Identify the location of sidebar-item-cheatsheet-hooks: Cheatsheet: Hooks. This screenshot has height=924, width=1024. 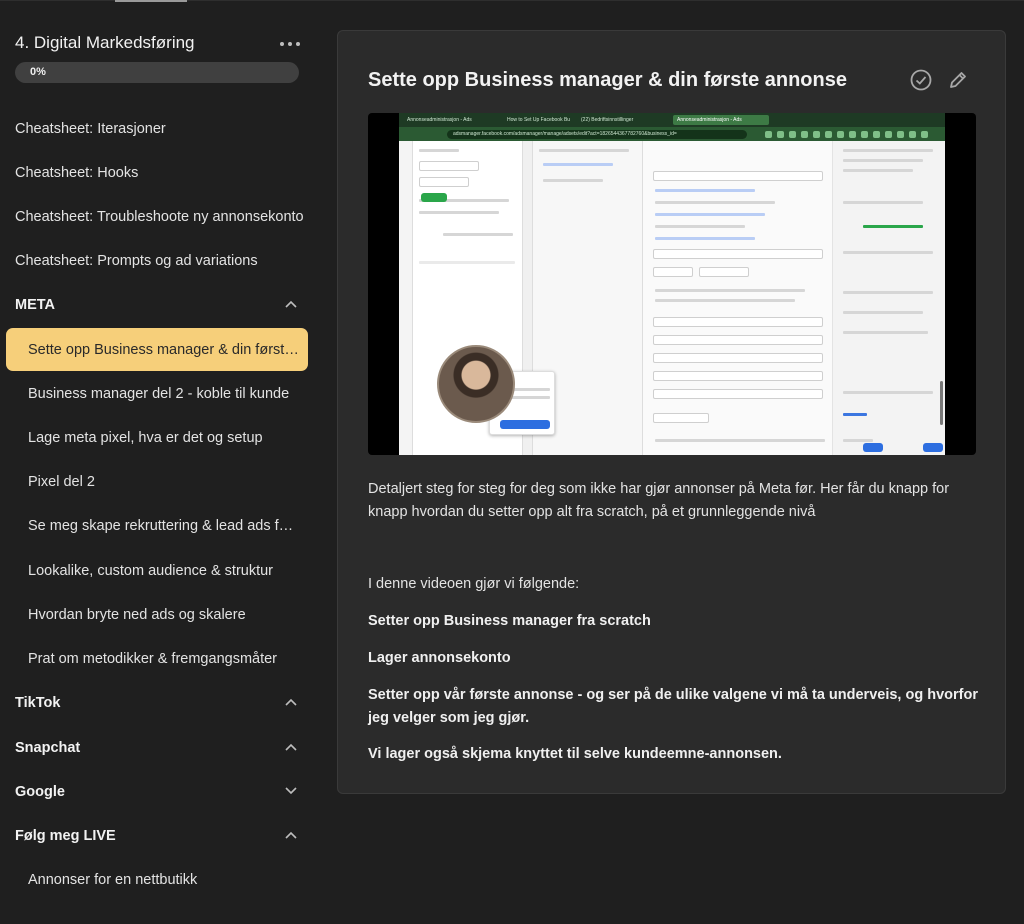
(160, 173).